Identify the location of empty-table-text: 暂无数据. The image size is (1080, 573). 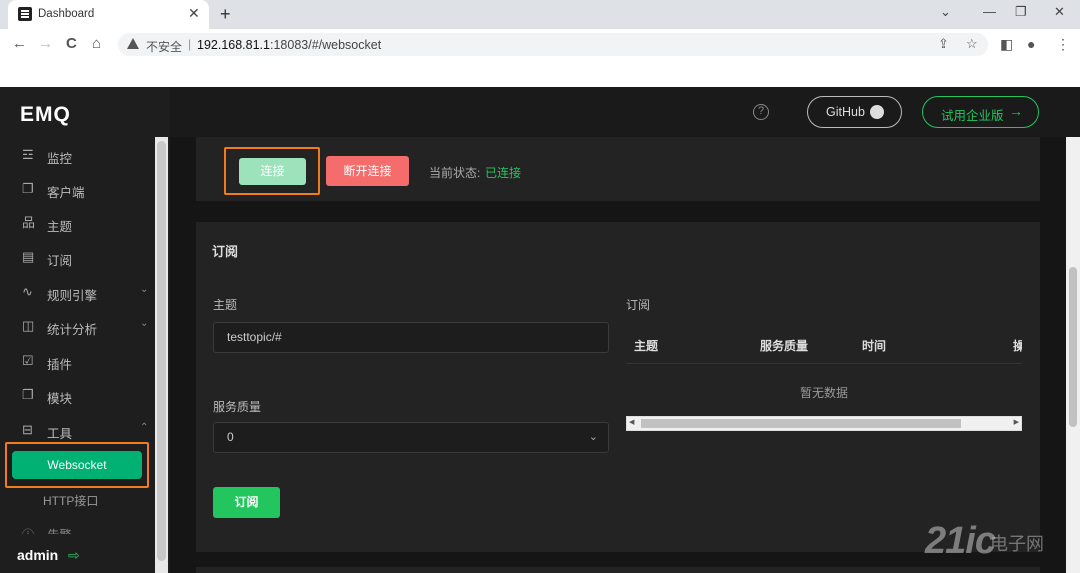
(823, 393).